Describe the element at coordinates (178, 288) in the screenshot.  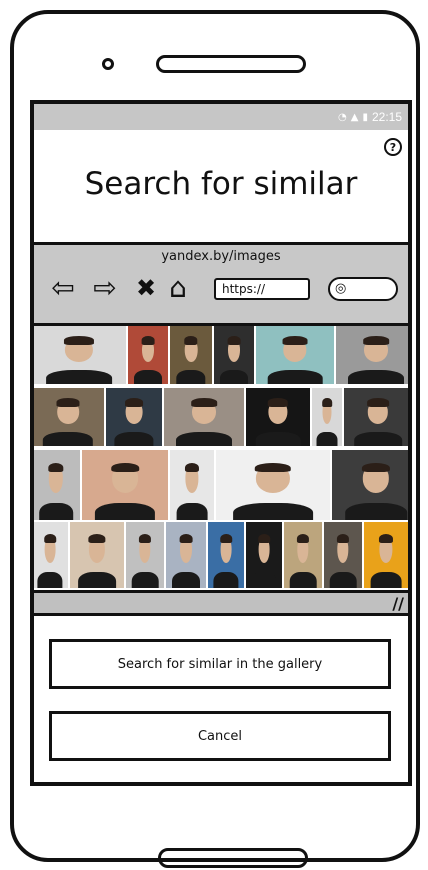
I see `home-icon: ⌂` at that location.